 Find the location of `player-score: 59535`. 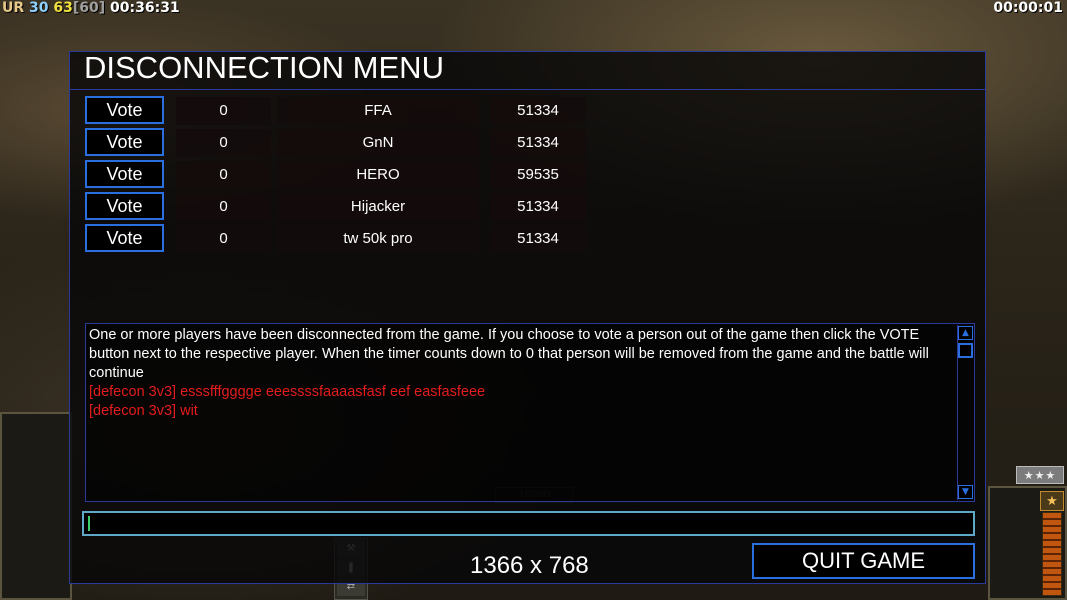

player-score: 59535 is located at coordinates (538, 175).